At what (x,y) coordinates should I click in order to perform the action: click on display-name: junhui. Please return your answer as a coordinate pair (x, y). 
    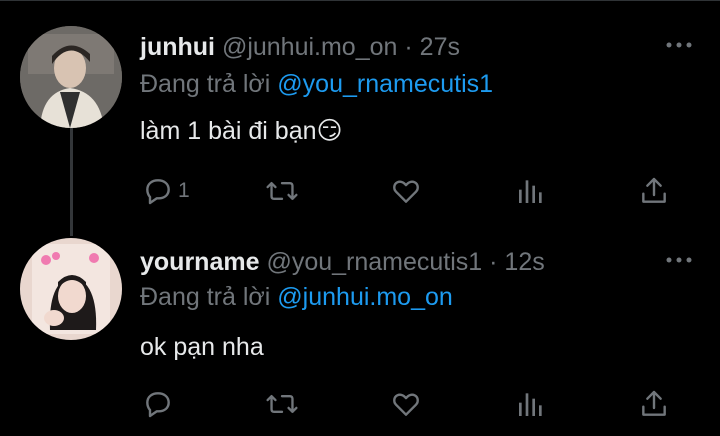
    Looking at the image, I should click on (177, 47).